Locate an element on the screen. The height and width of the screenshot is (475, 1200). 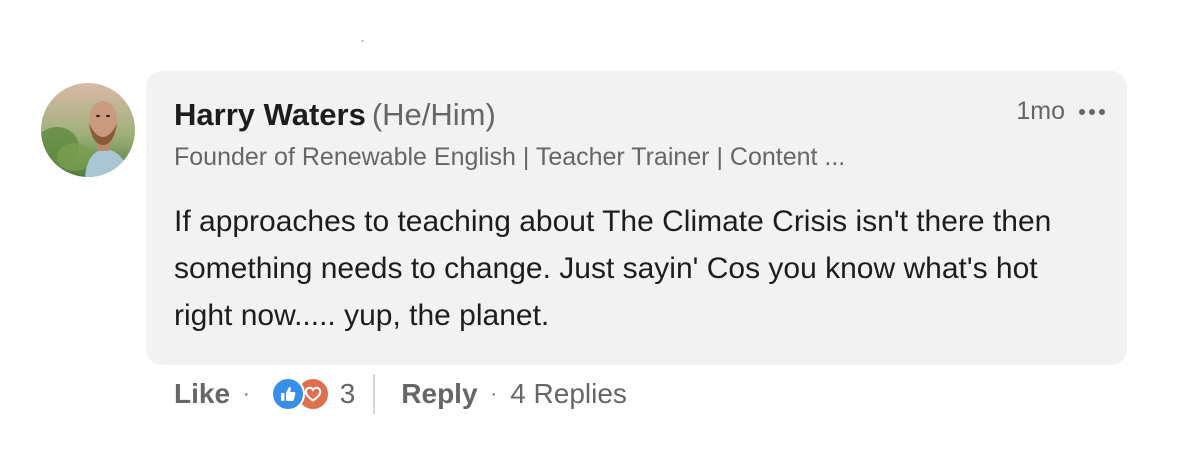
avatar is located at coordinates (88, 130).